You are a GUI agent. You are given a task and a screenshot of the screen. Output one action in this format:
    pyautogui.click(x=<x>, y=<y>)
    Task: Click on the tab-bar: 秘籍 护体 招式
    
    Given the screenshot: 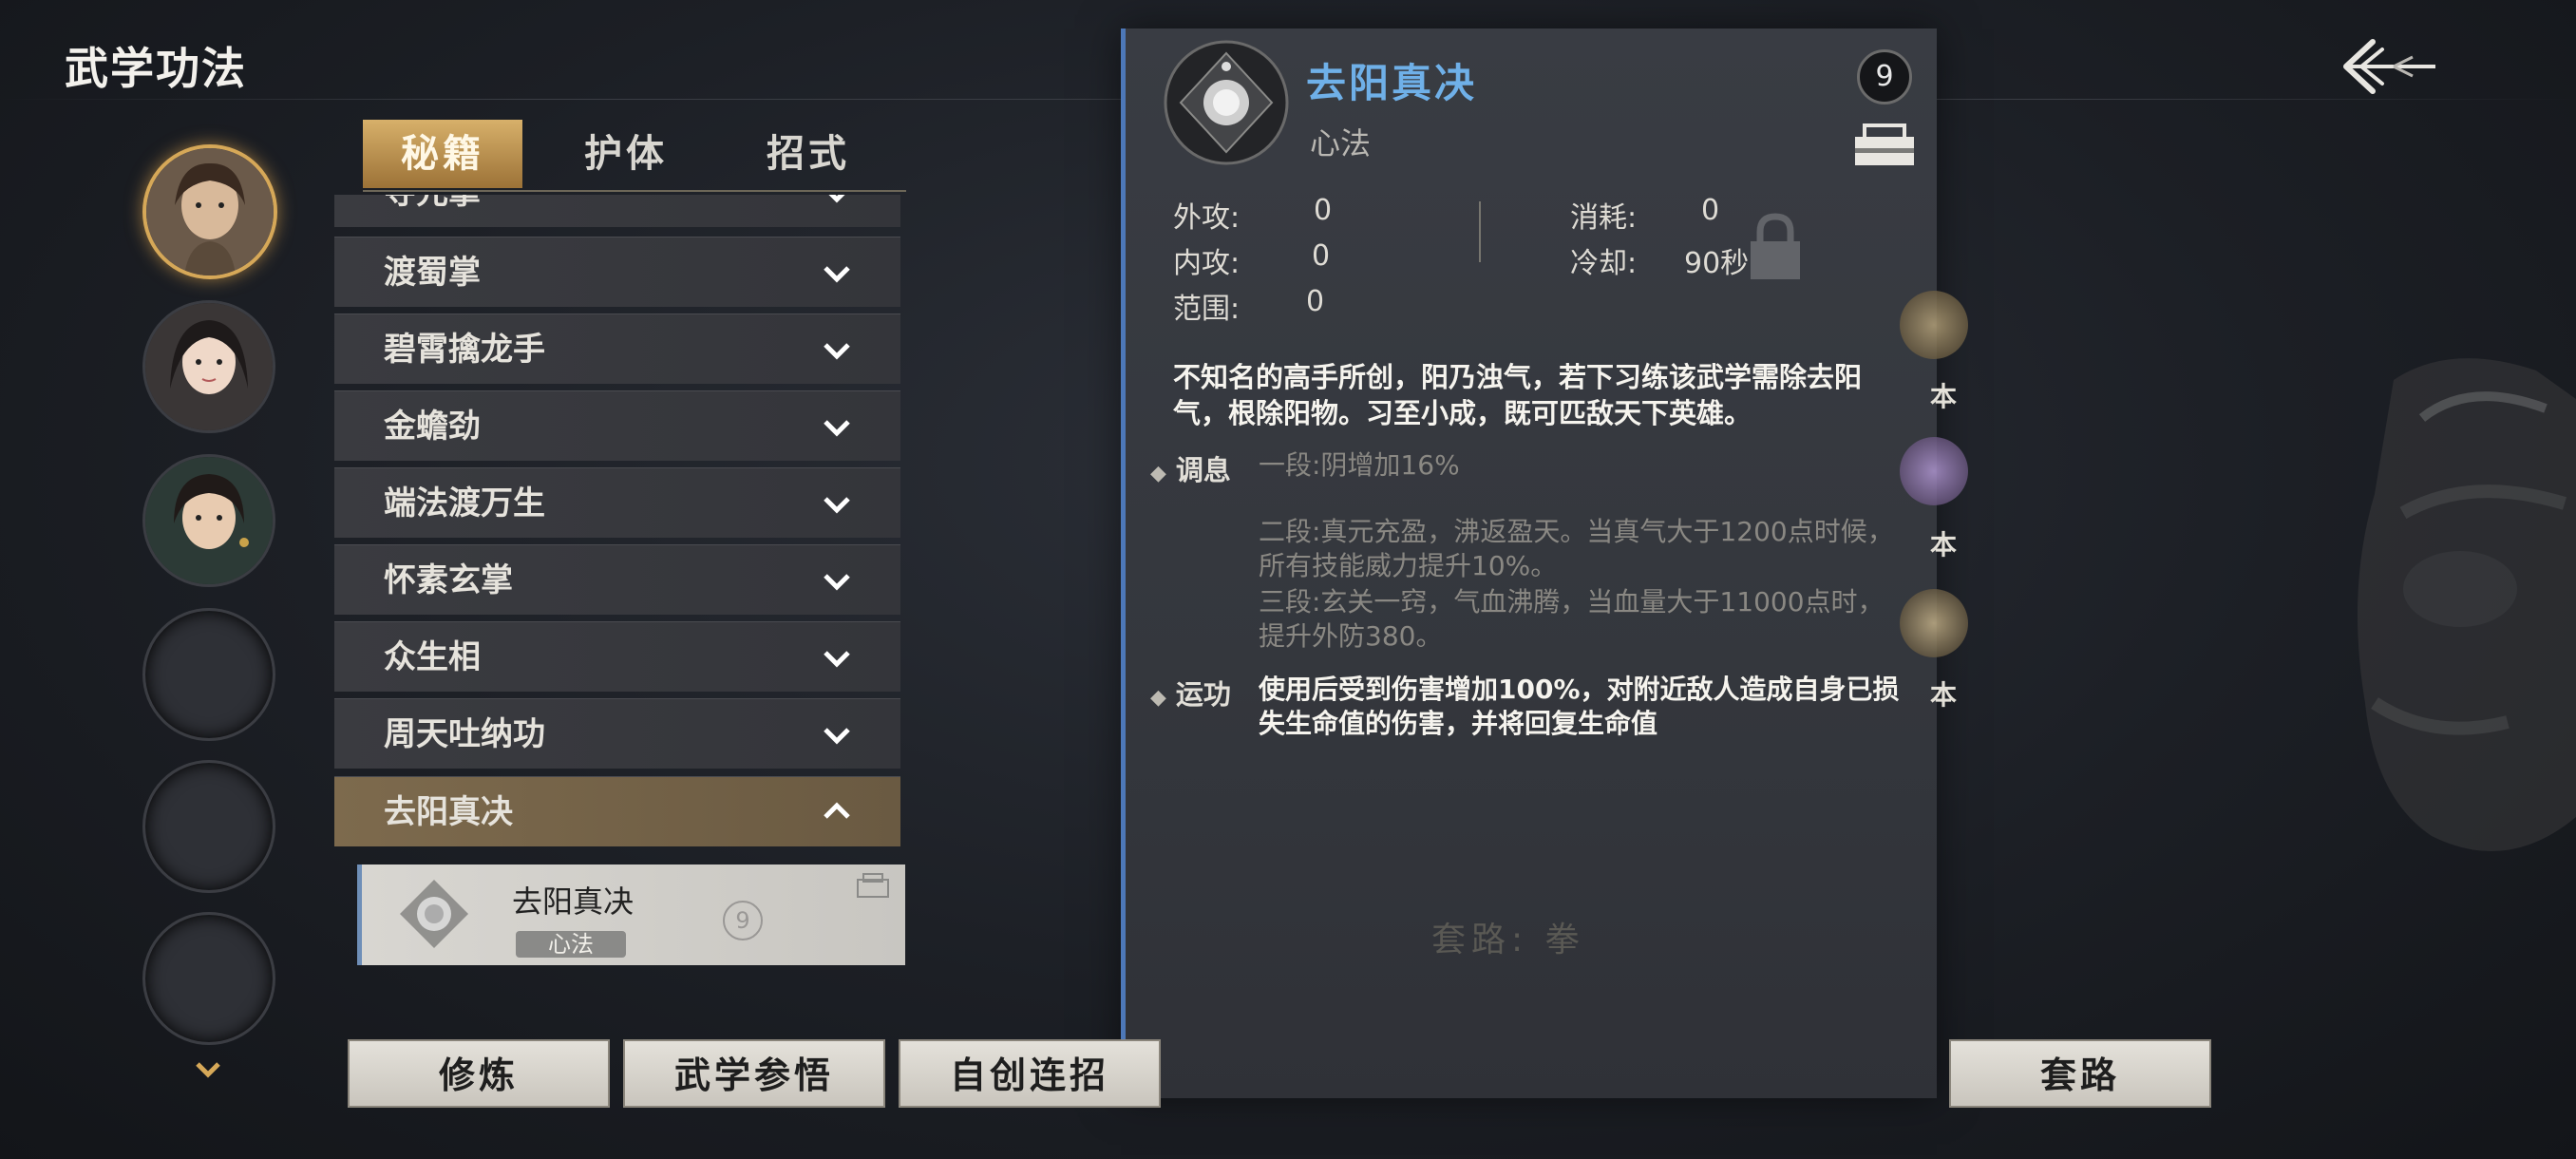 What is the action you would take?
    pyautogui.click(x=634, y=156)
    